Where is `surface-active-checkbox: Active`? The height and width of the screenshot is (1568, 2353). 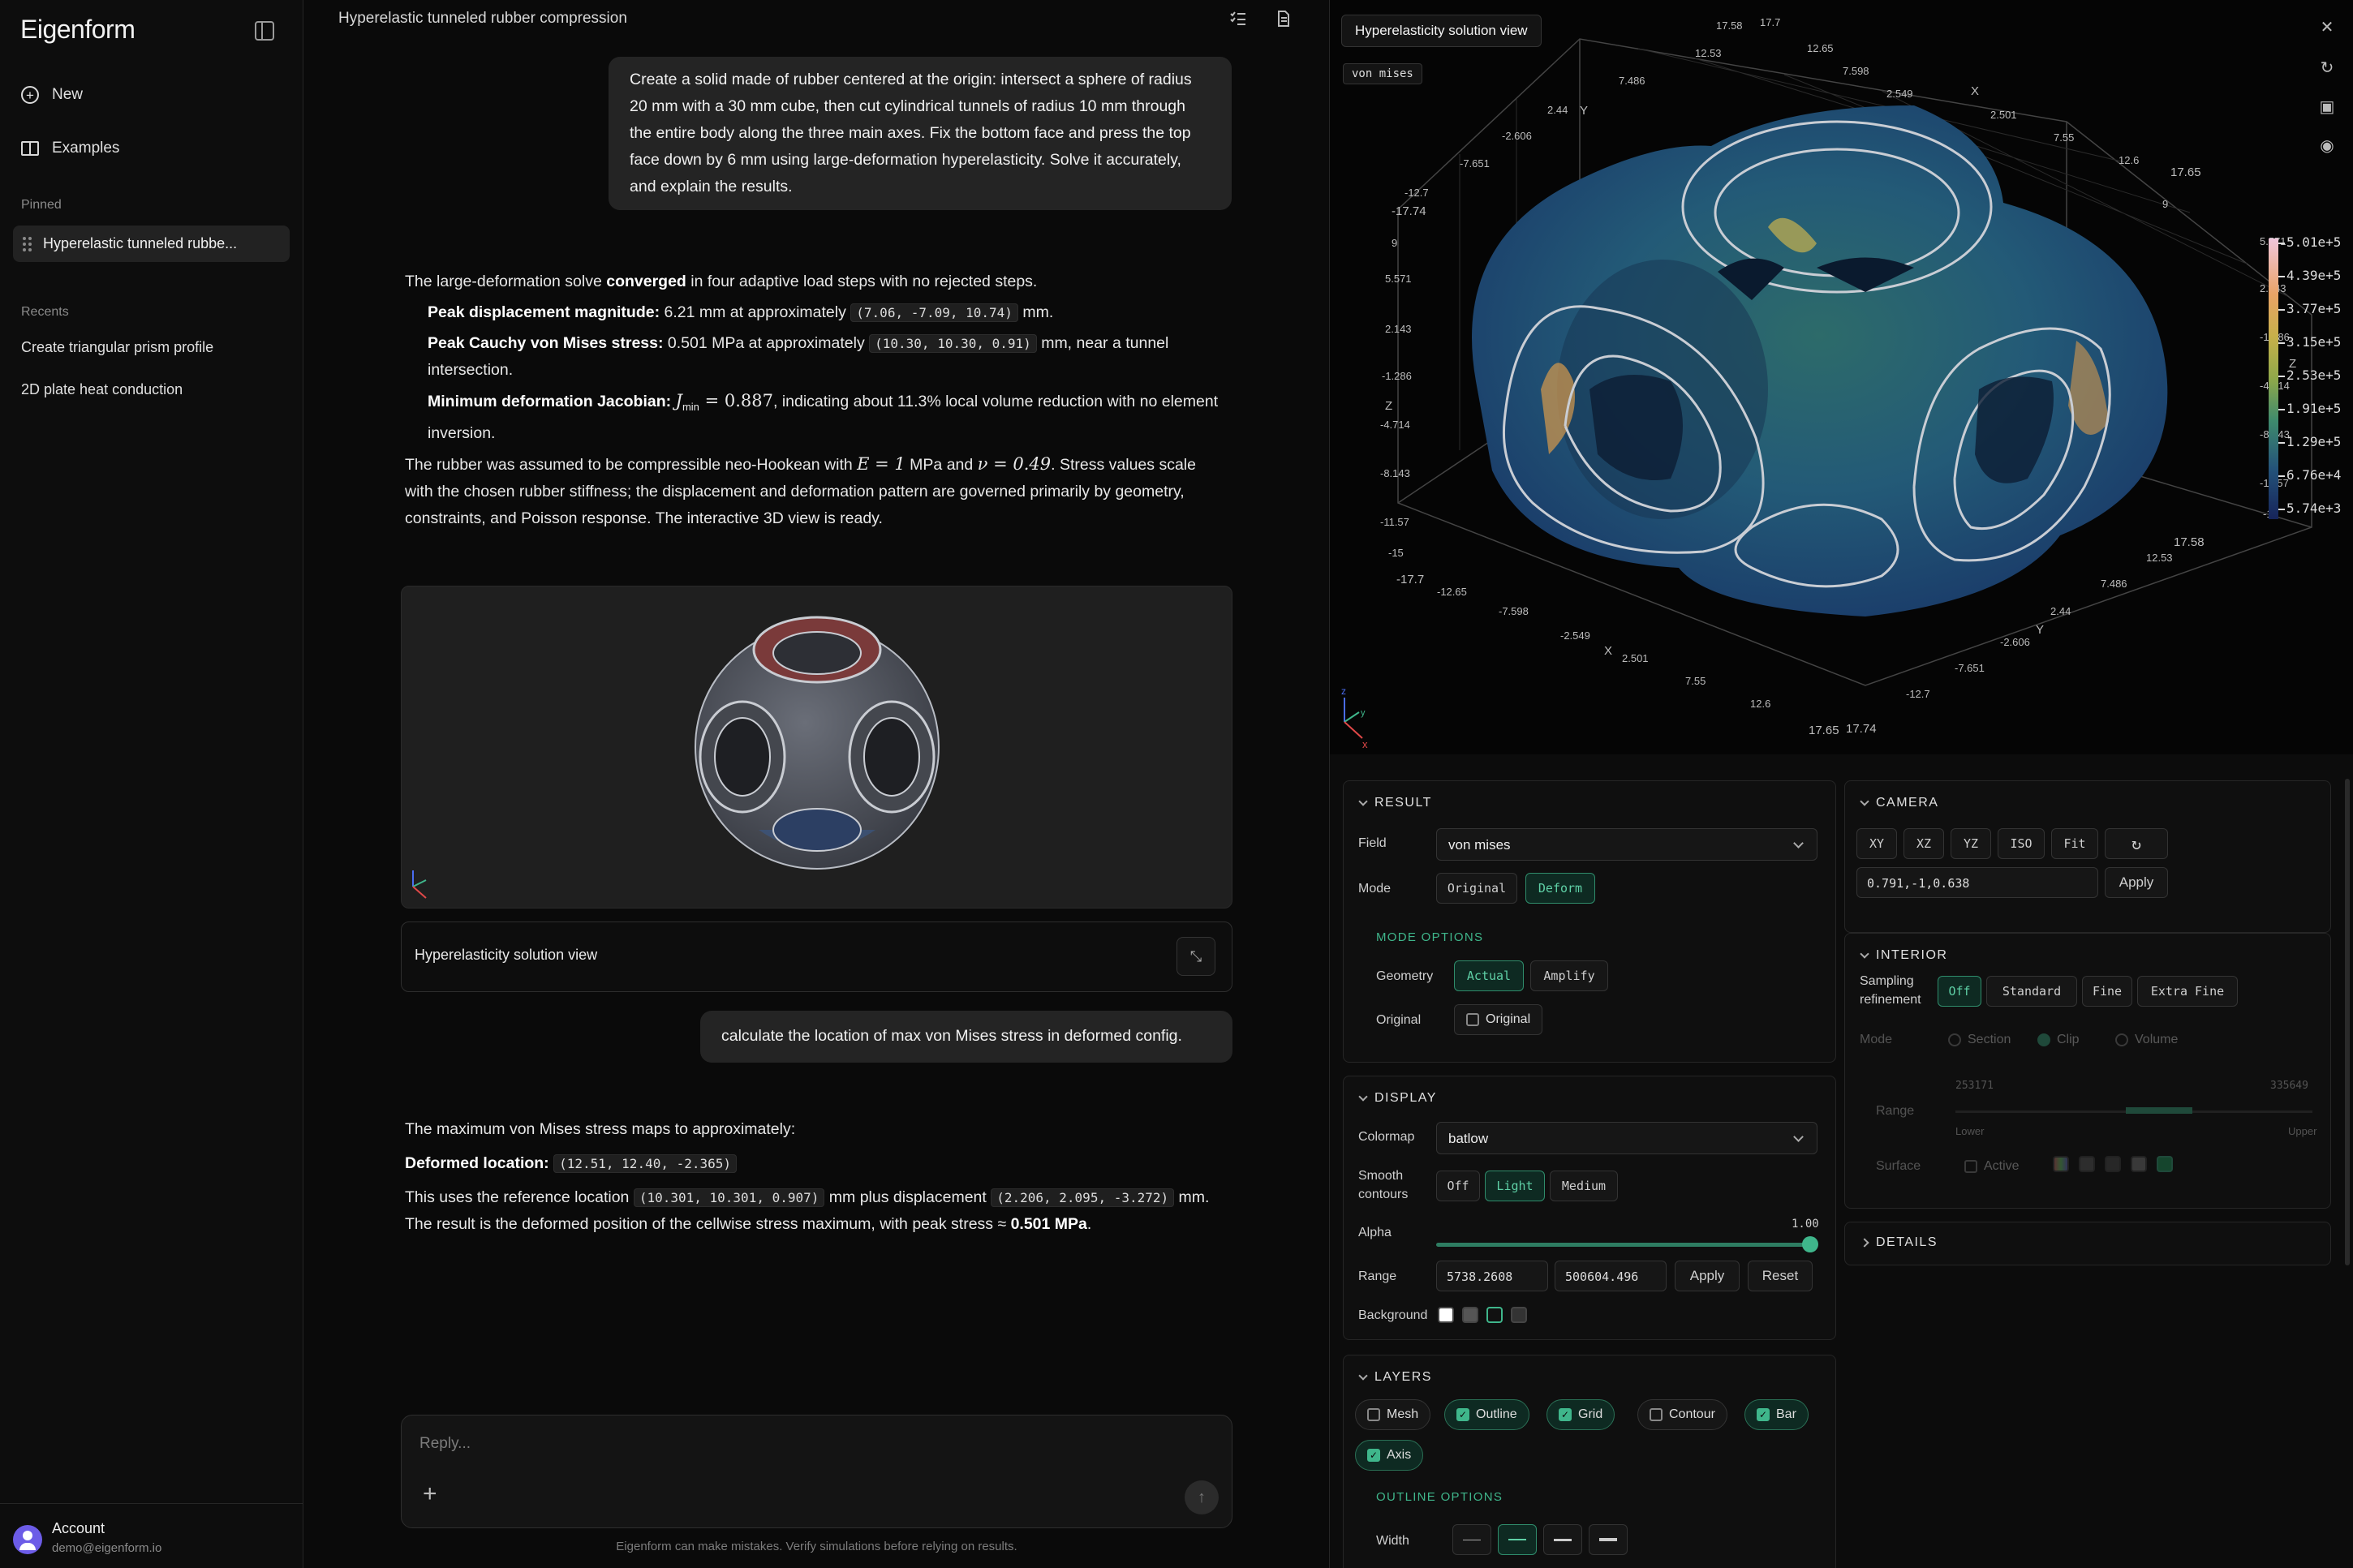 surface-active-checkbox: Active is located at coordinates (1992, 1166).